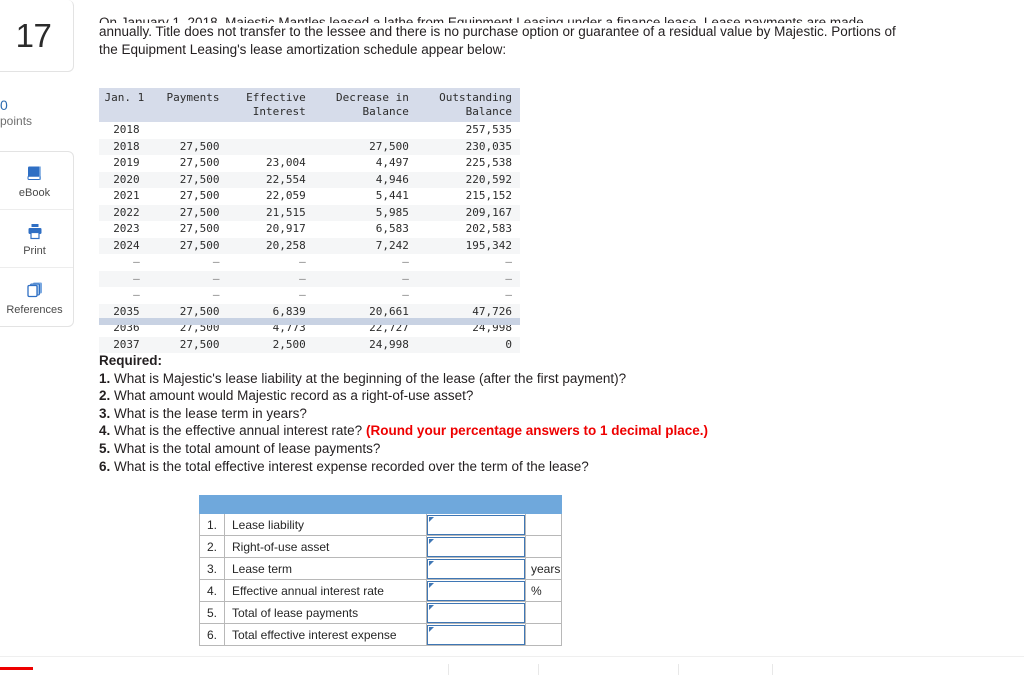 This screenshot has width=1024, height=675. What do you see at coordinates (543, 590) in the screenshot?
I see `answer-row-4-unit: %` at bounding box center [543, 590].